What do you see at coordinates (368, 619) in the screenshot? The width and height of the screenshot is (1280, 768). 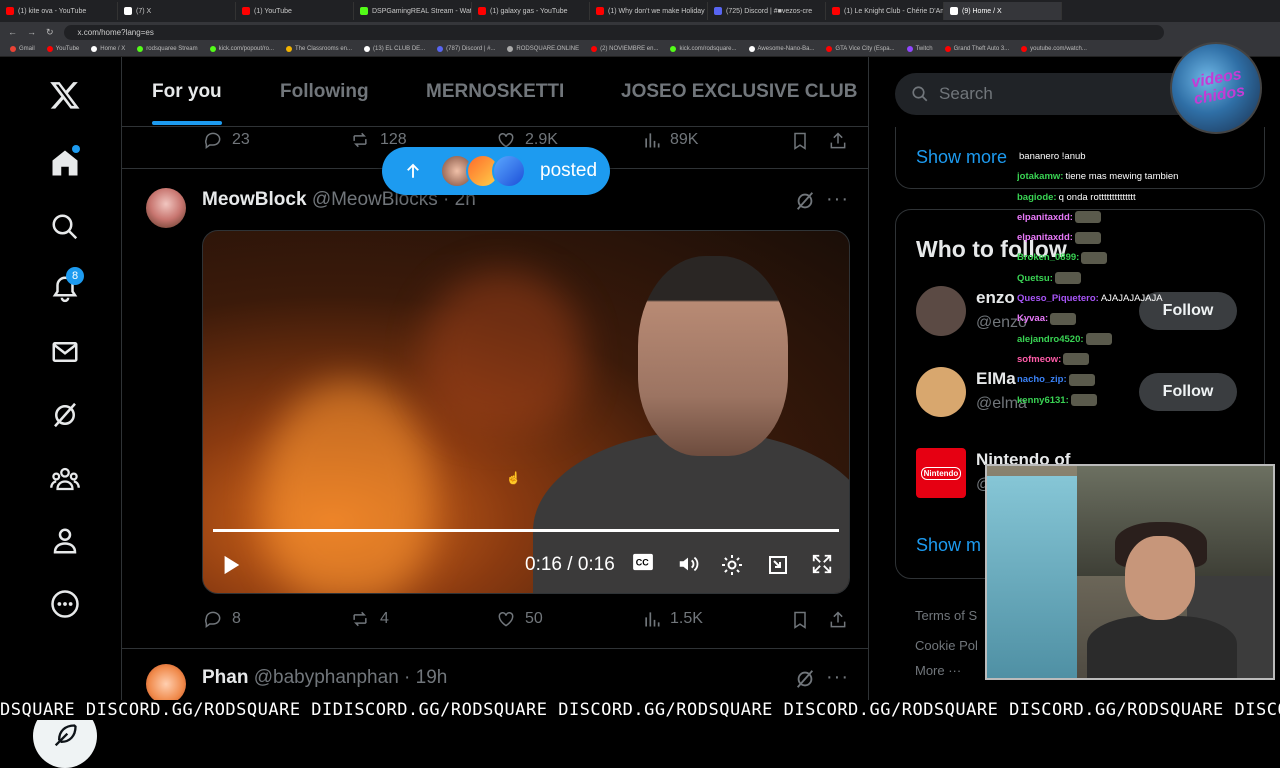 I see `repost-button: 4` at bounding box center [368, 619].